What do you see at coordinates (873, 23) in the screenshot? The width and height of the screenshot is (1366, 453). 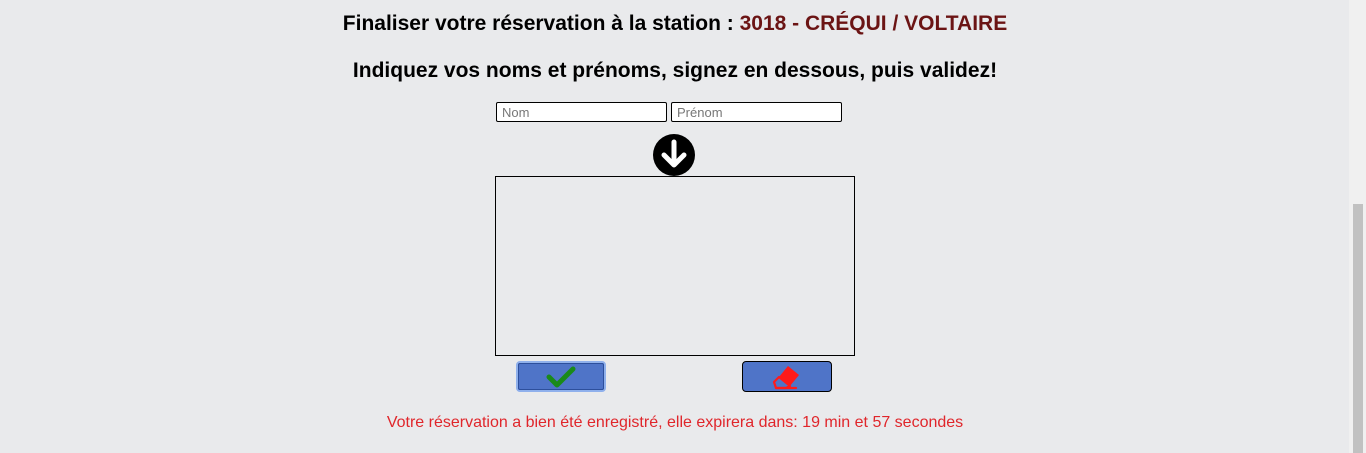 I see `station-name: 3018 - CRÉQUI / VOLTAIRE` at bounding box center [873, 23].